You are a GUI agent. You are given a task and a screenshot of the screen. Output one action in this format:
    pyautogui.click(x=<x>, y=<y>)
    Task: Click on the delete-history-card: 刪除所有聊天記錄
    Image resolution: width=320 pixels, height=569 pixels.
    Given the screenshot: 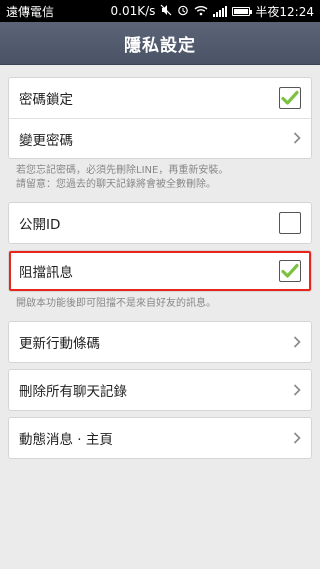 What is the action you would take?
    pyautogui.click(x=160, y=390)
    